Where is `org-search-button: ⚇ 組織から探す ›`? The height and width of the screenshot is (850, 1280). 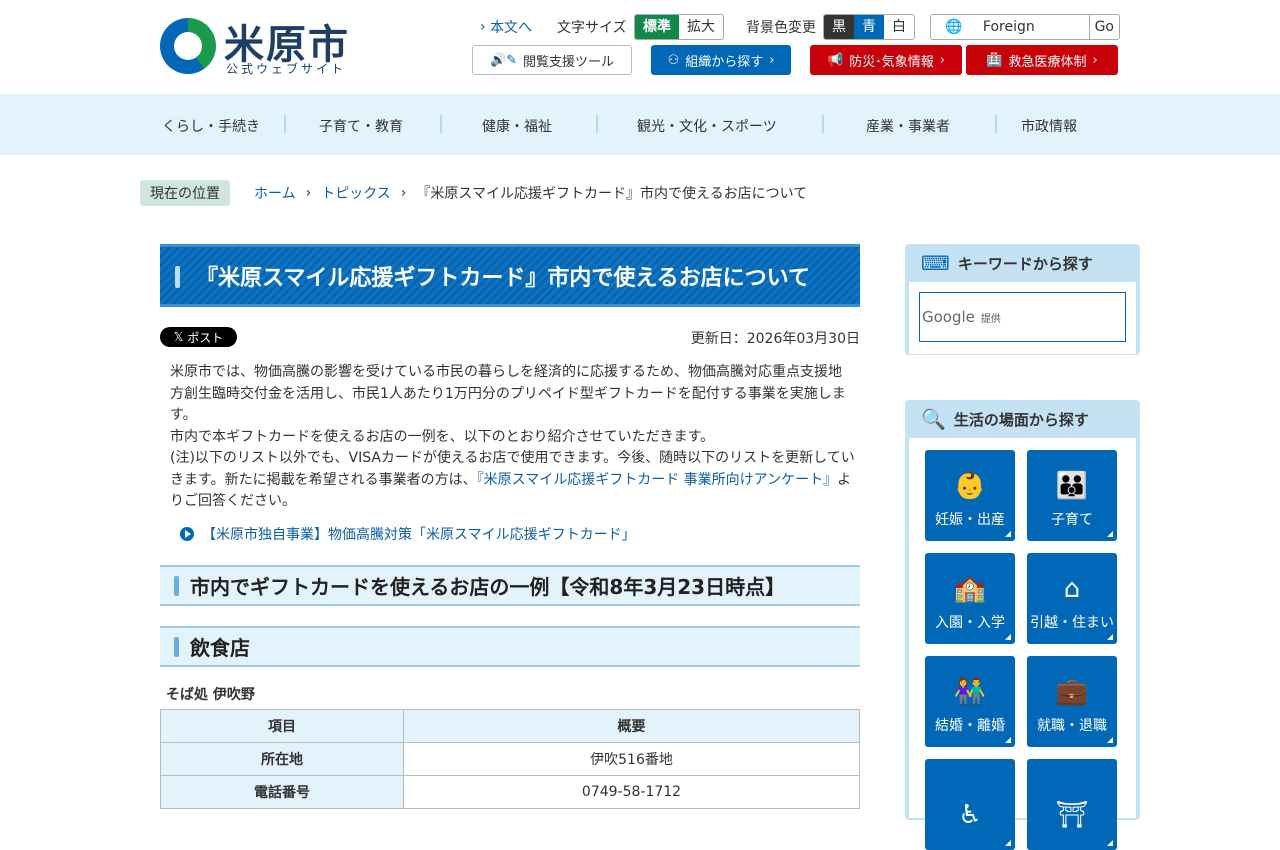
org-search-button: ⚇ 組織から探す › is located at coordinates (721, 60).